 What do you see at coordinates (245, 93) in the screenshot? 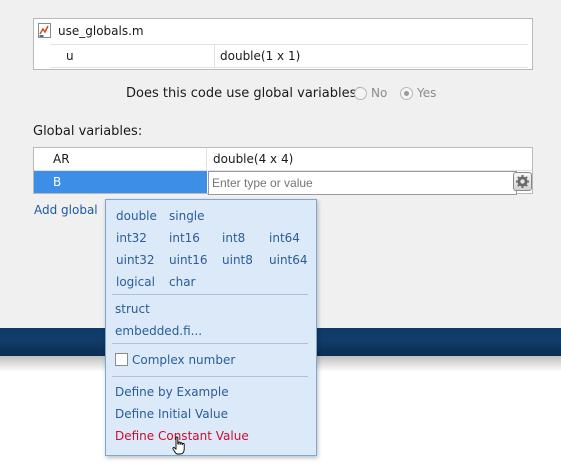
I see `global-variables-question: Does this code use global variables?` at bounding box center [245, 93].